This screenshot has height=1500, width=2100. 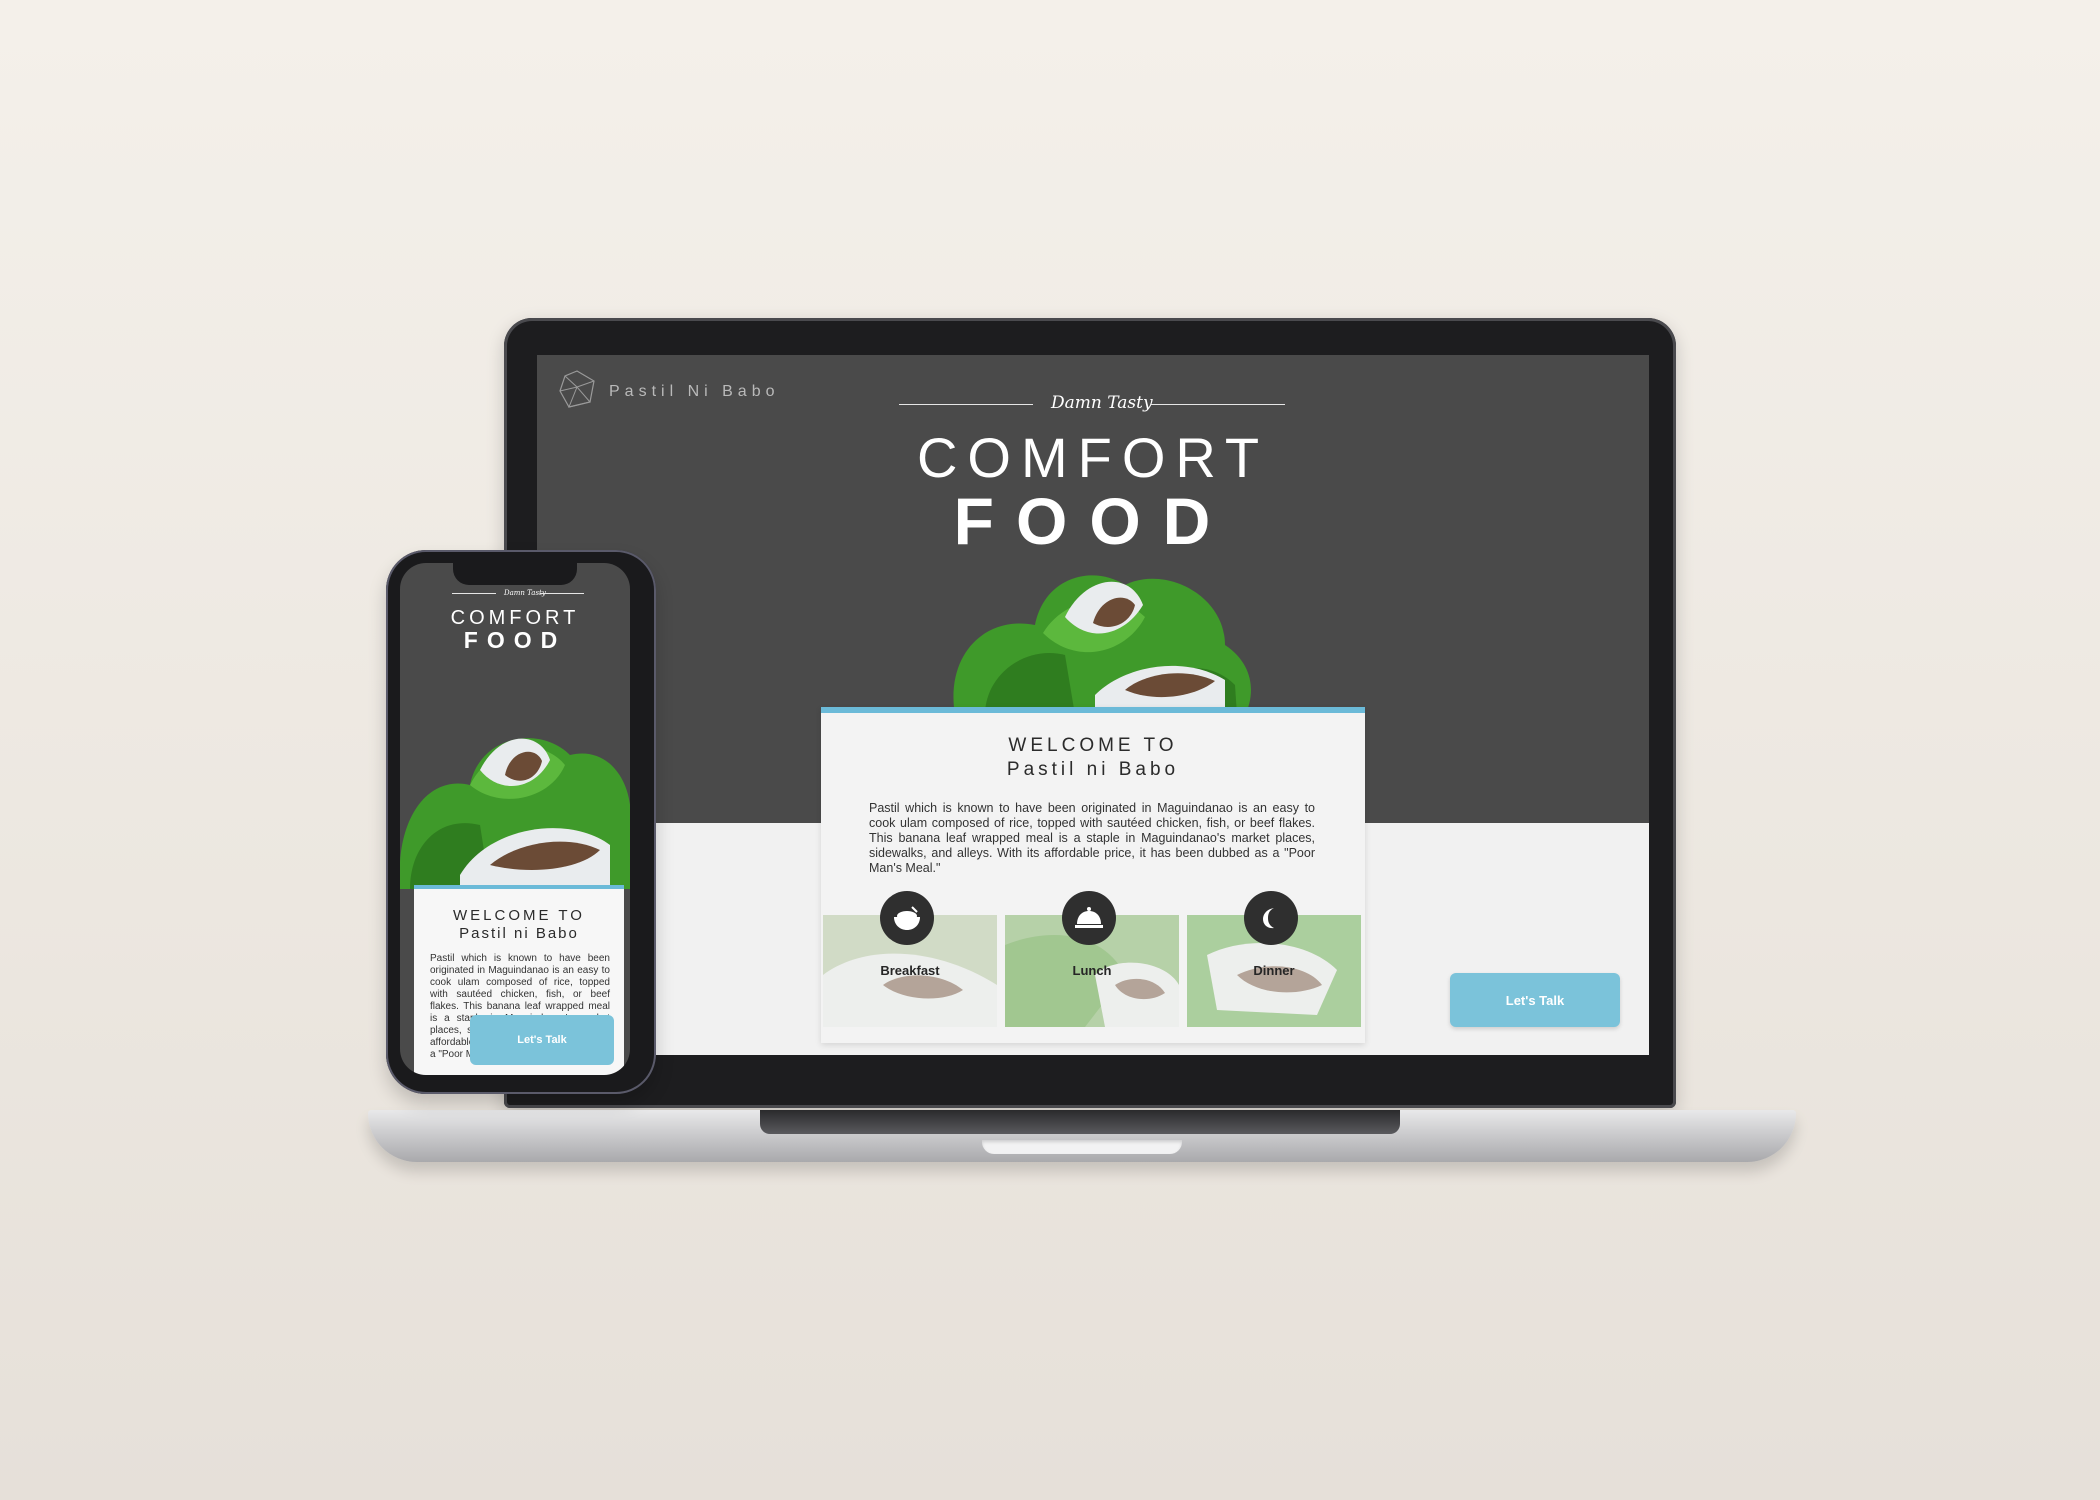 I want to click on meal-label-breakfast: Breakfast, so click(x=910, y=970).